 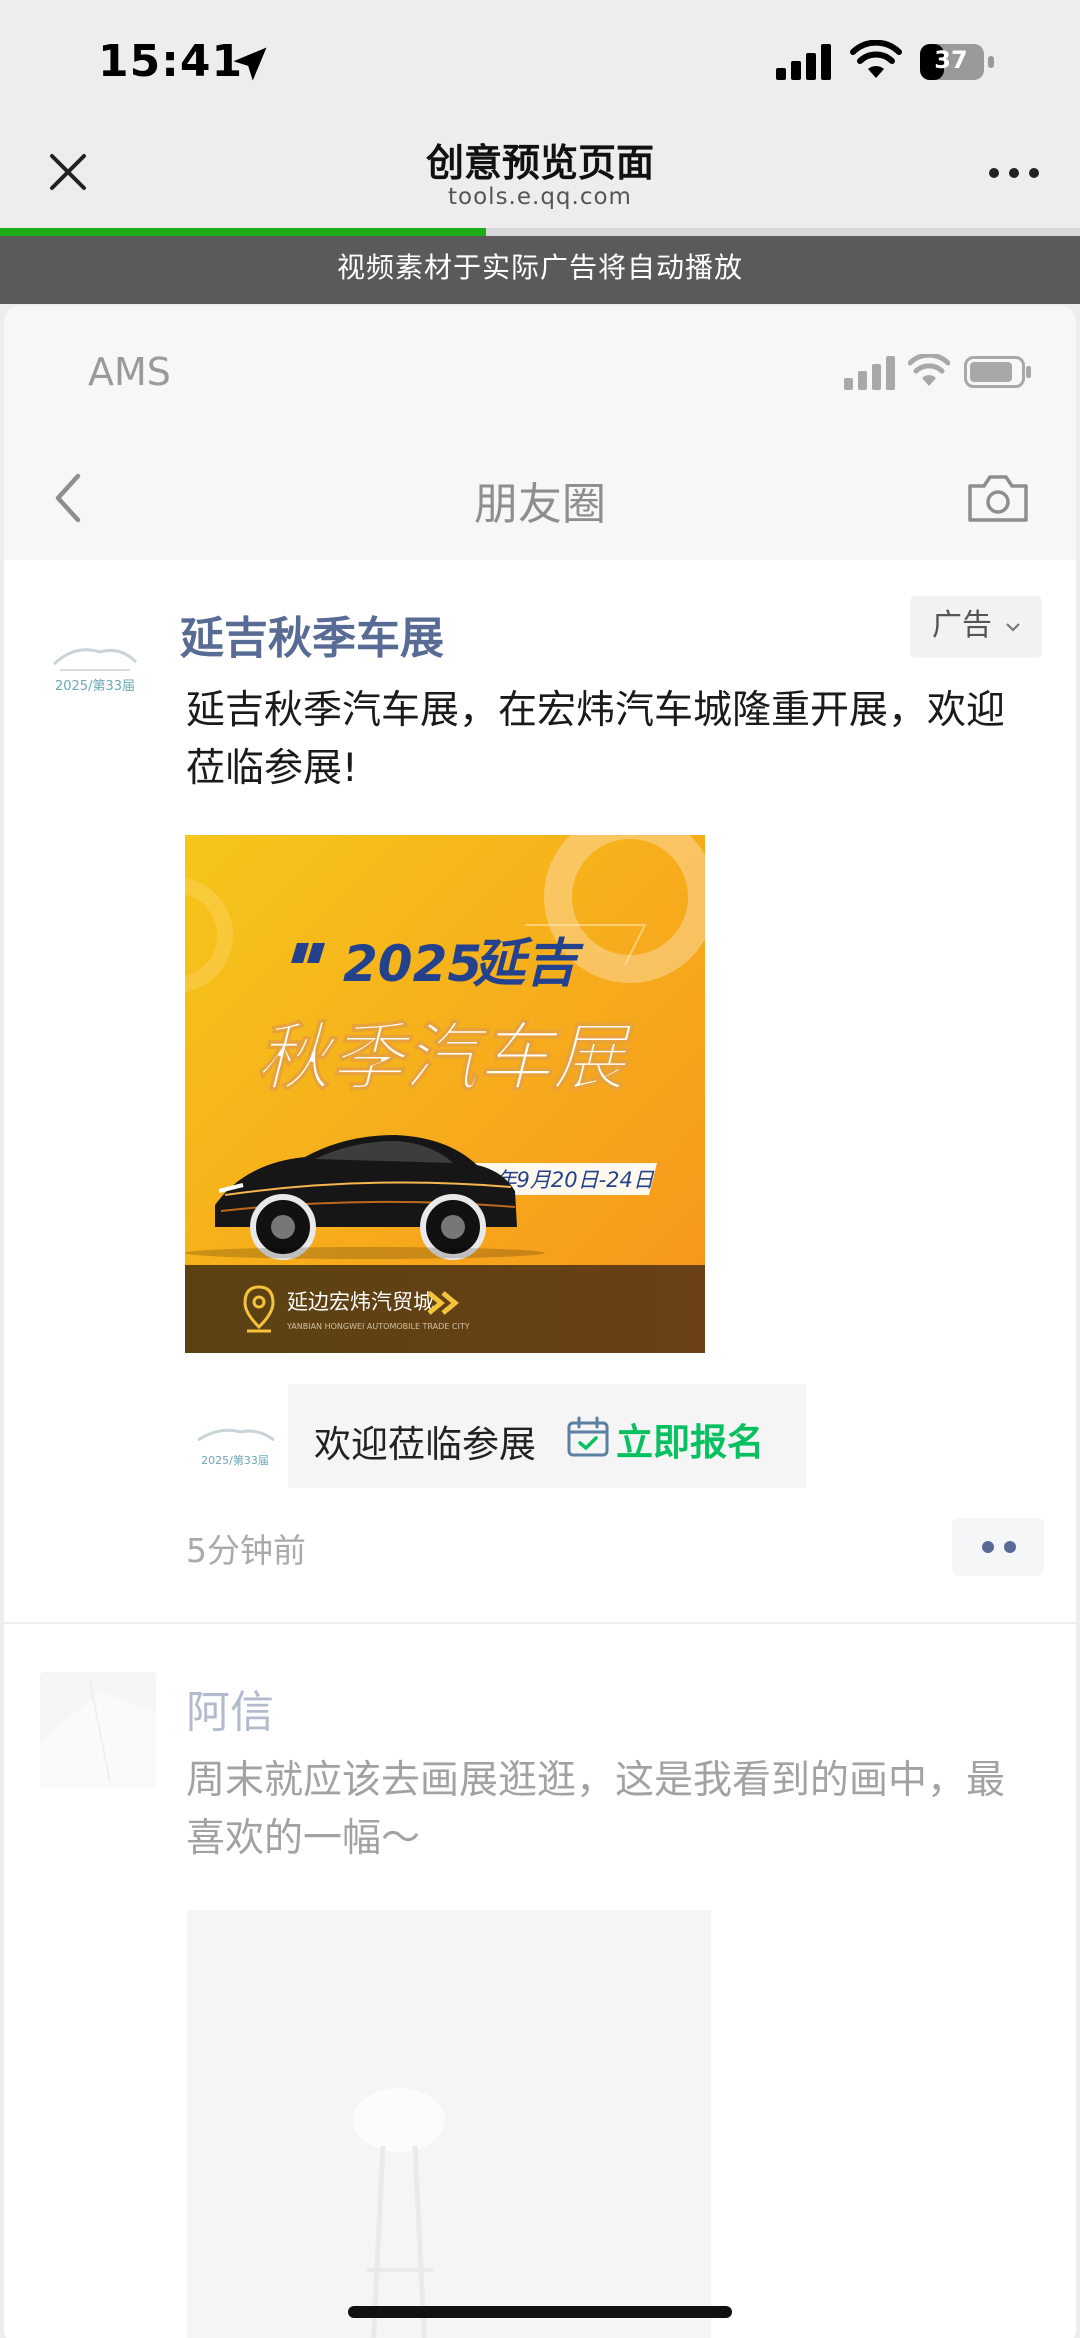 I want to click on video-notice-bar: 视频素材于实际广告将自动播放, so click(x=540, y=270).